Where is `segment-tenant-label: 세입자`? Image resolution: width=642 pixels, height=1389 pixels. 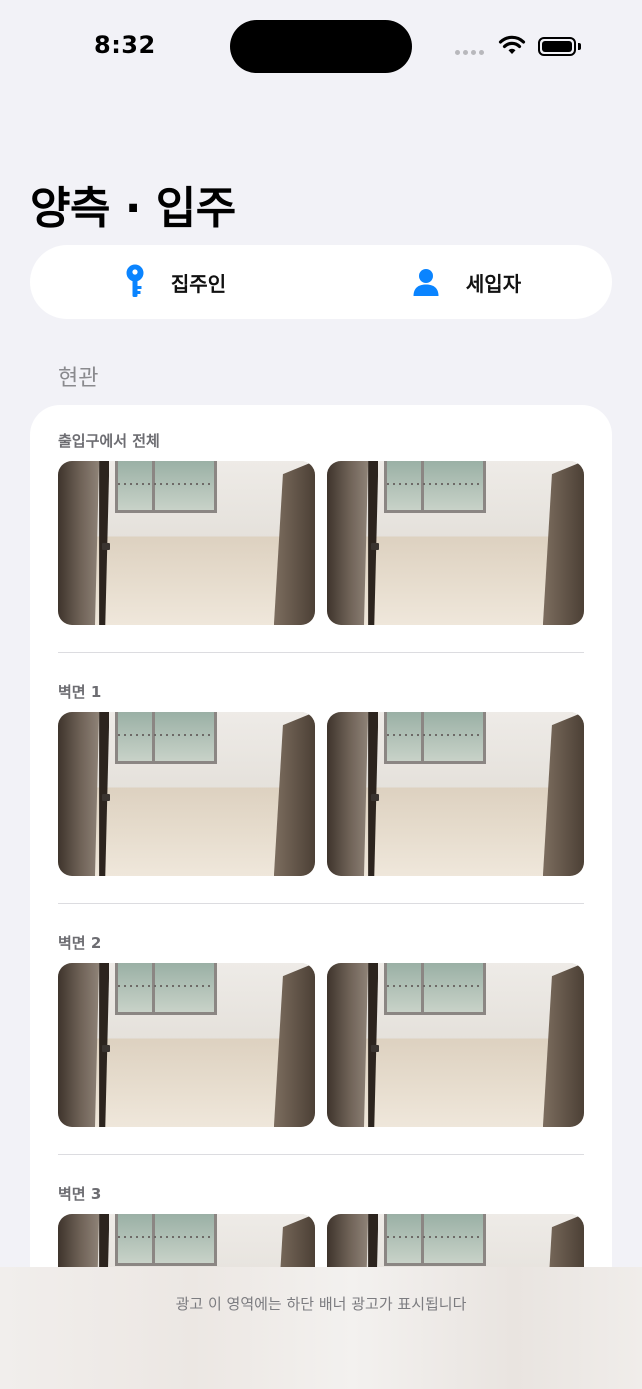 segment-tenant-label: 세입자 is located at coordinates (493, 283).